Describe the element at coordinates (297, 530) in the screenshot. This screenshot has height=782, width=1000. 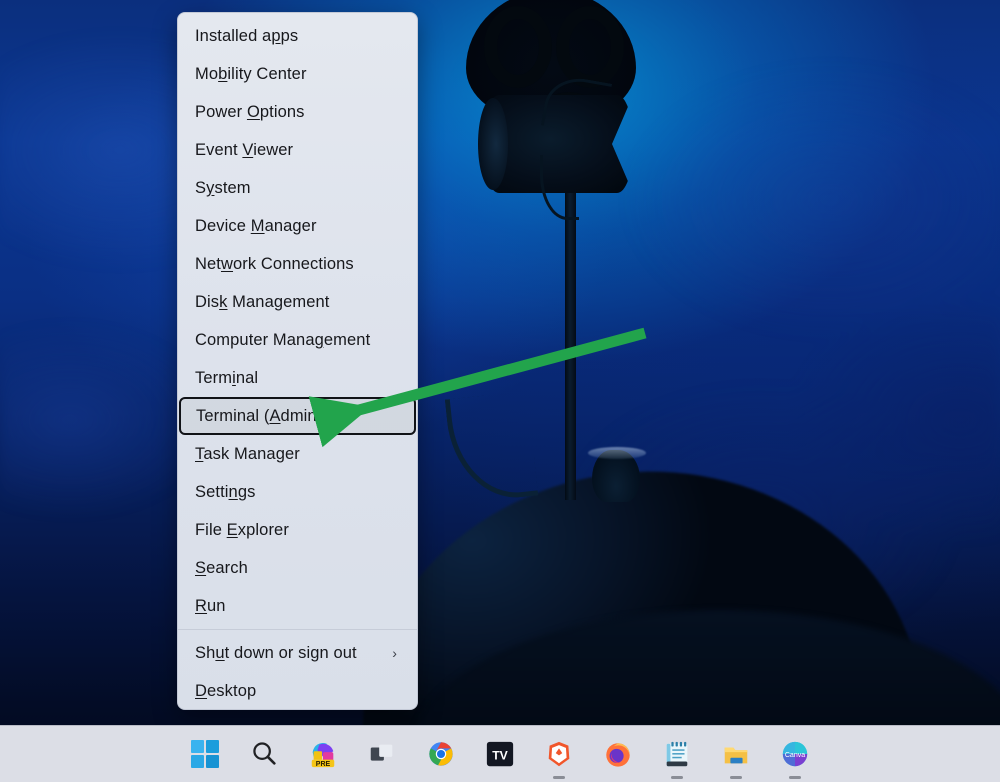
I see `menu-item-file-explorer: File Explorer` at that location.